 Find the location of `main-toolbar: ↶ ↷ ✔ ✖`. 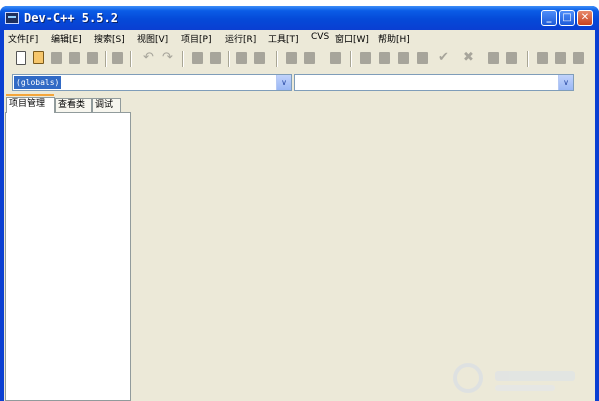

main-toolbar: ↶ ↷ ✔ ✖ is located at coordinates (299, 59).